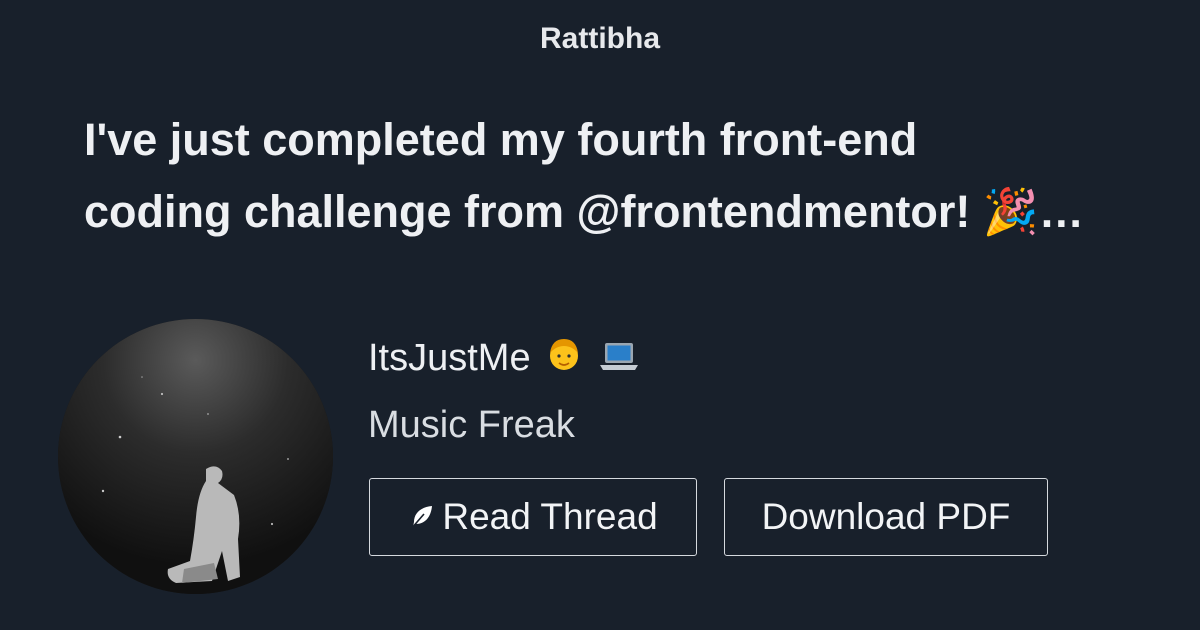 This screenshot has height=630, width=1200. What do you see at coordinates (550, 516) in the screenshot?
I see `read-thread-label: Read Thread` at bounding box center [550, 516].